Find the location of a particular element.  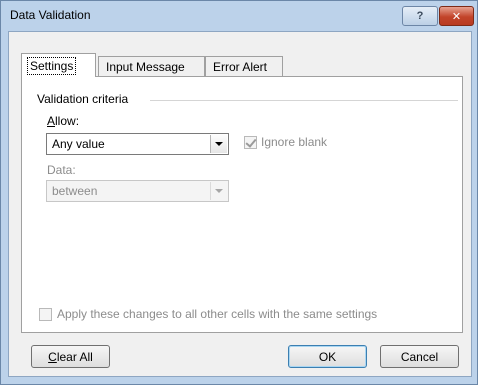

validation-criteria-label: Validation criteria is located at coordinates (86, 99).